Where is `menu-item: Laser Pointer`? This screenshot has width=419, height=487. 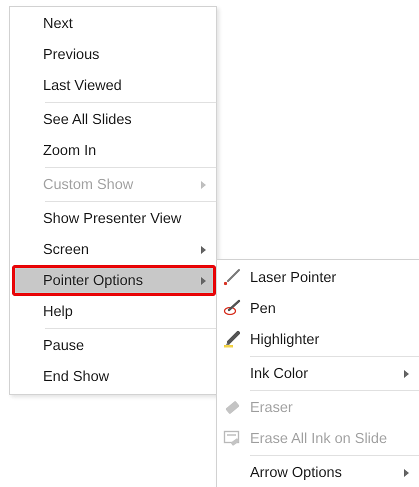 menu-item: Laser Pointer is located at coordinates (318, 277).